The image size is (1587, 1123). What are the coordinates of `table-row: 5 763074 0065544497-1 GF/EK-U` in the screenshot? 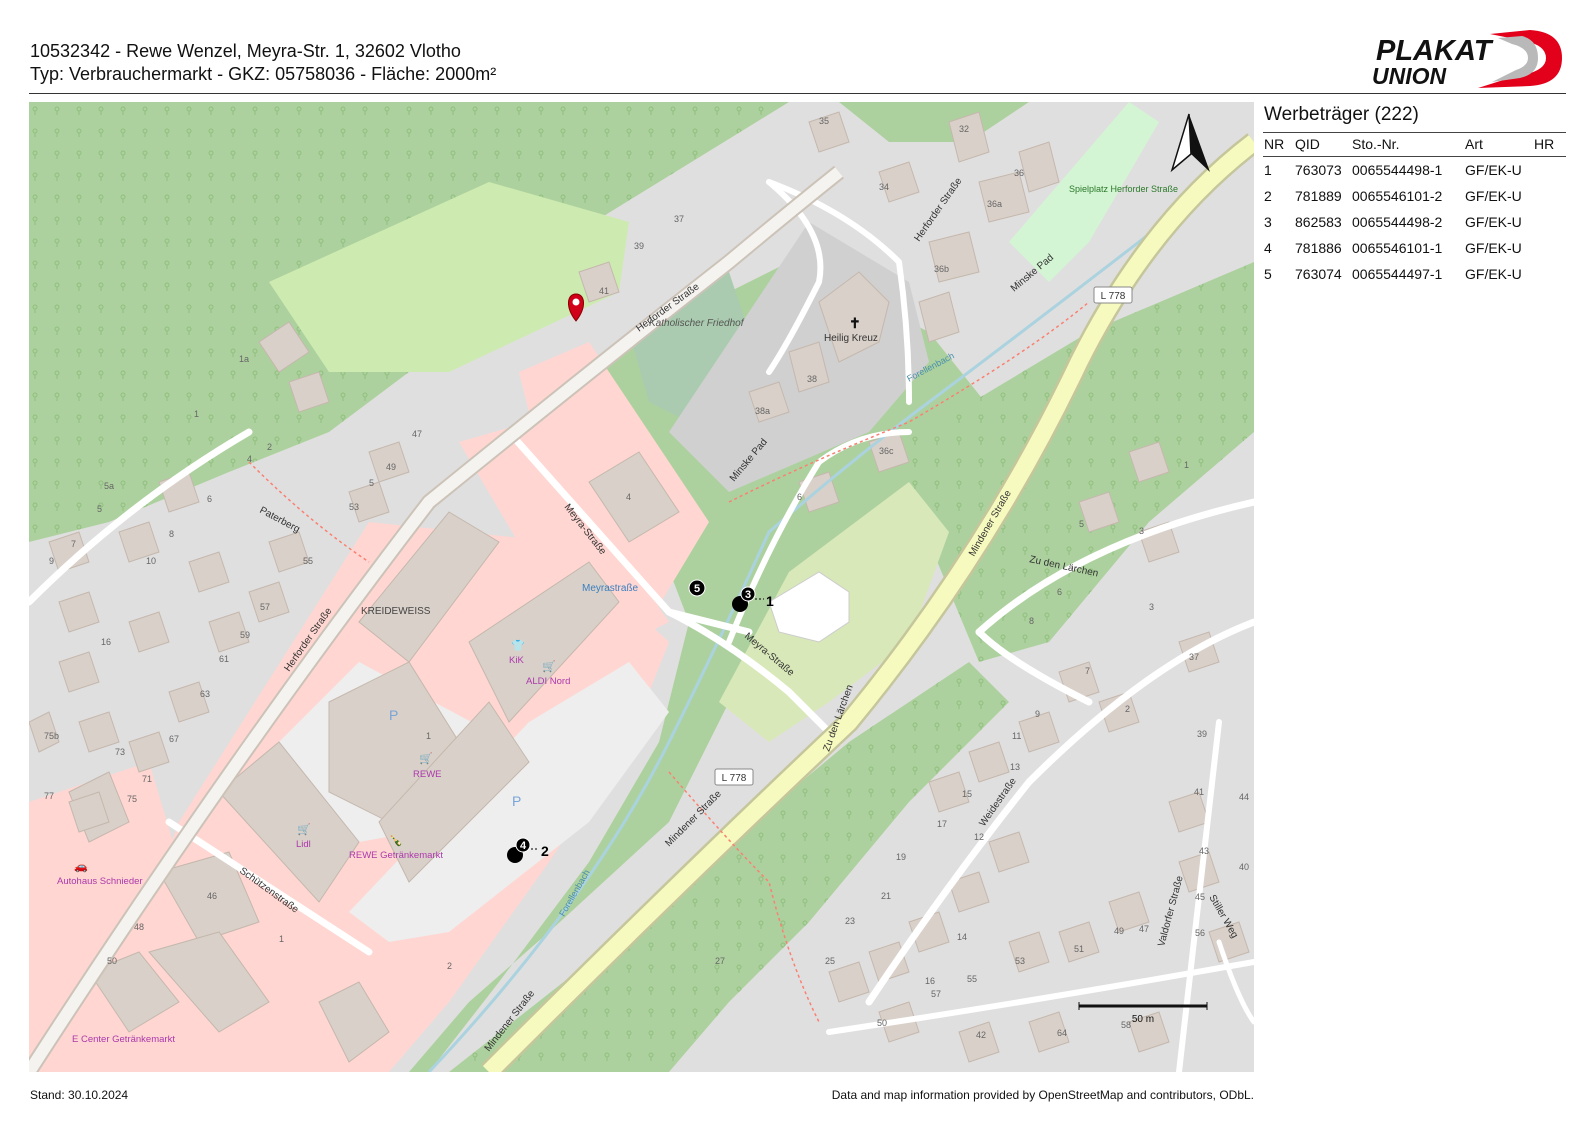 It's located at (1414, 274).